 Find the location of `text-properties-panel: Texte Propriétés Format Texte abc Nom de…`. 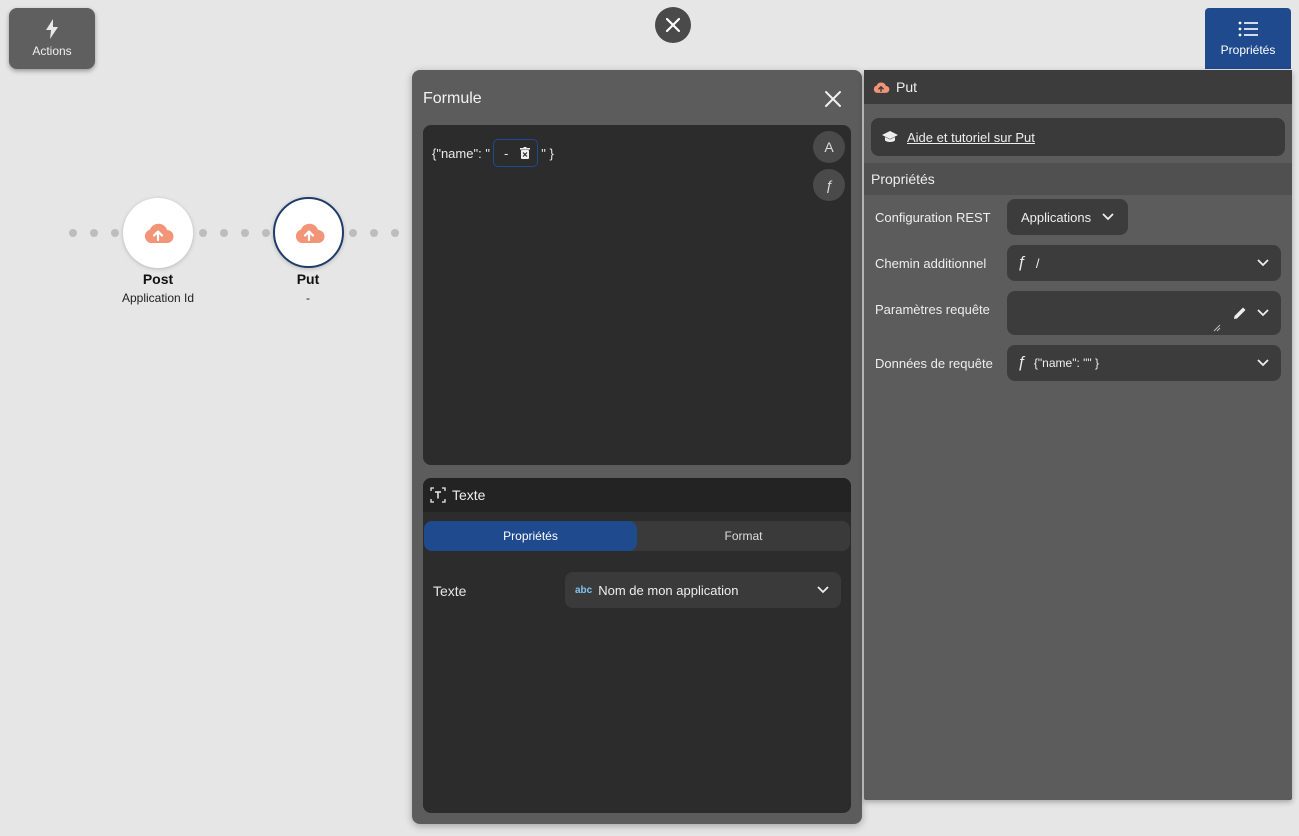

text-properties-panel: Texte Propriétés Format Texte abc Nom de… is located at coordinates (637, 645).